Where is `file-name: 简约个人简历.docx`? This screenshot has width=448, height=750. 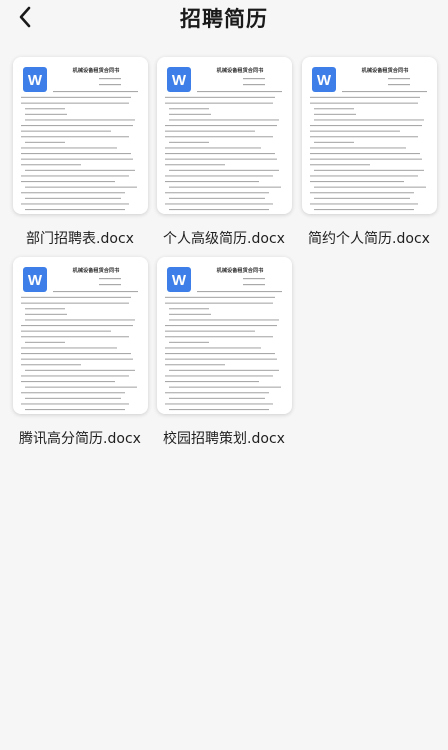
file-name: 简约个人简历.docx is located at coordinates (369, 239).